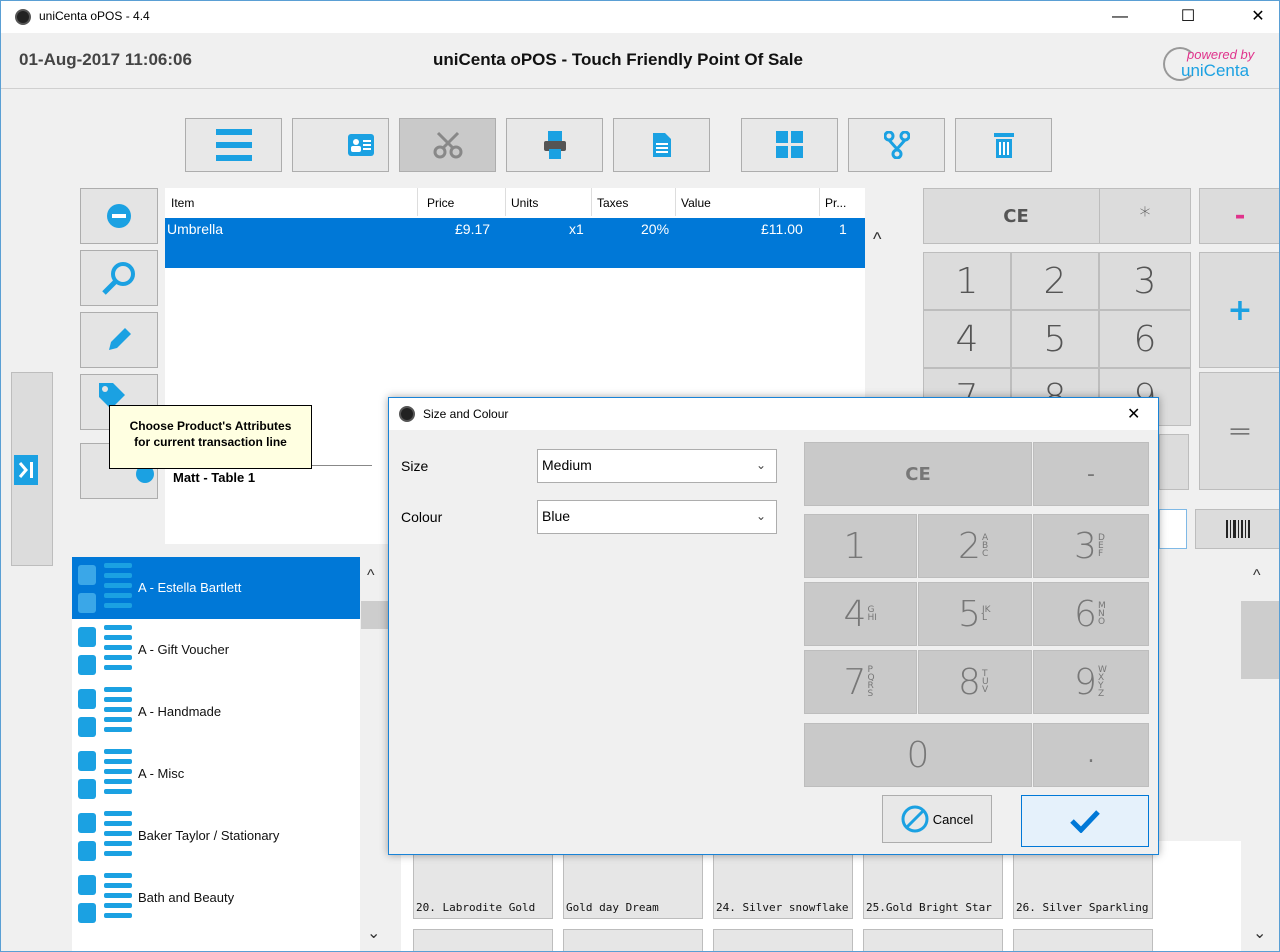  Describe the element at coordinates (1145, 339) in the screenshot. I see `digit-6-key: 6` at that location.